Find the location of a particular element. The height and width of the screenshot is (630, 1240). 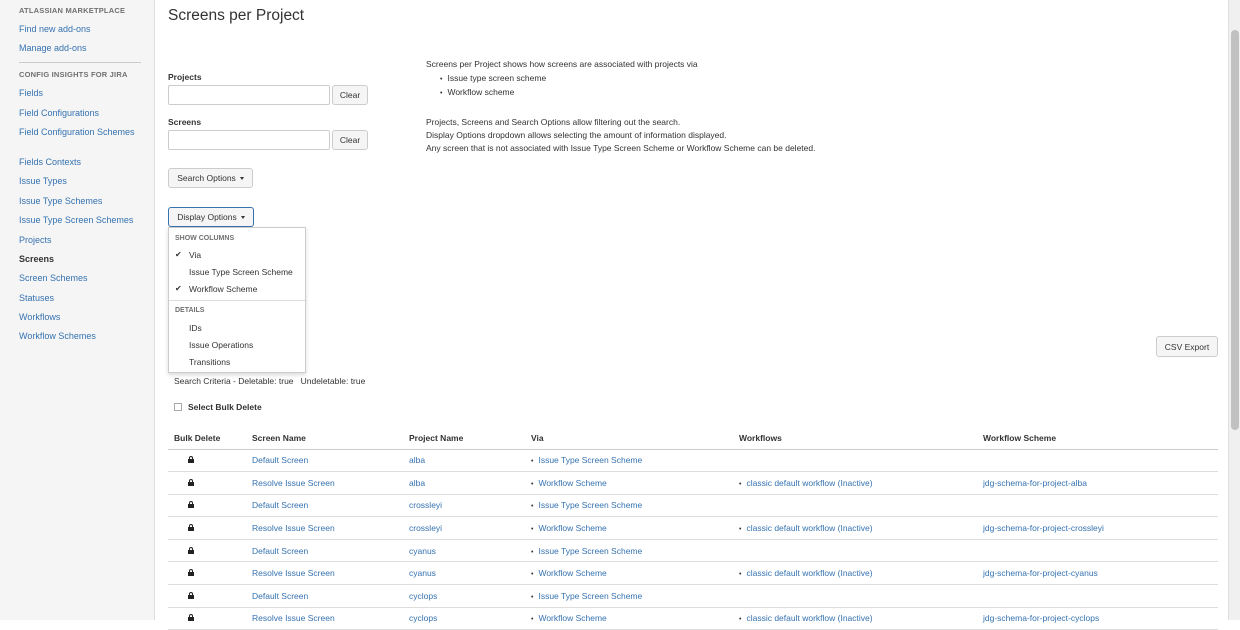

col-screen-name: Screen Name is located at coordinates (324, 439).